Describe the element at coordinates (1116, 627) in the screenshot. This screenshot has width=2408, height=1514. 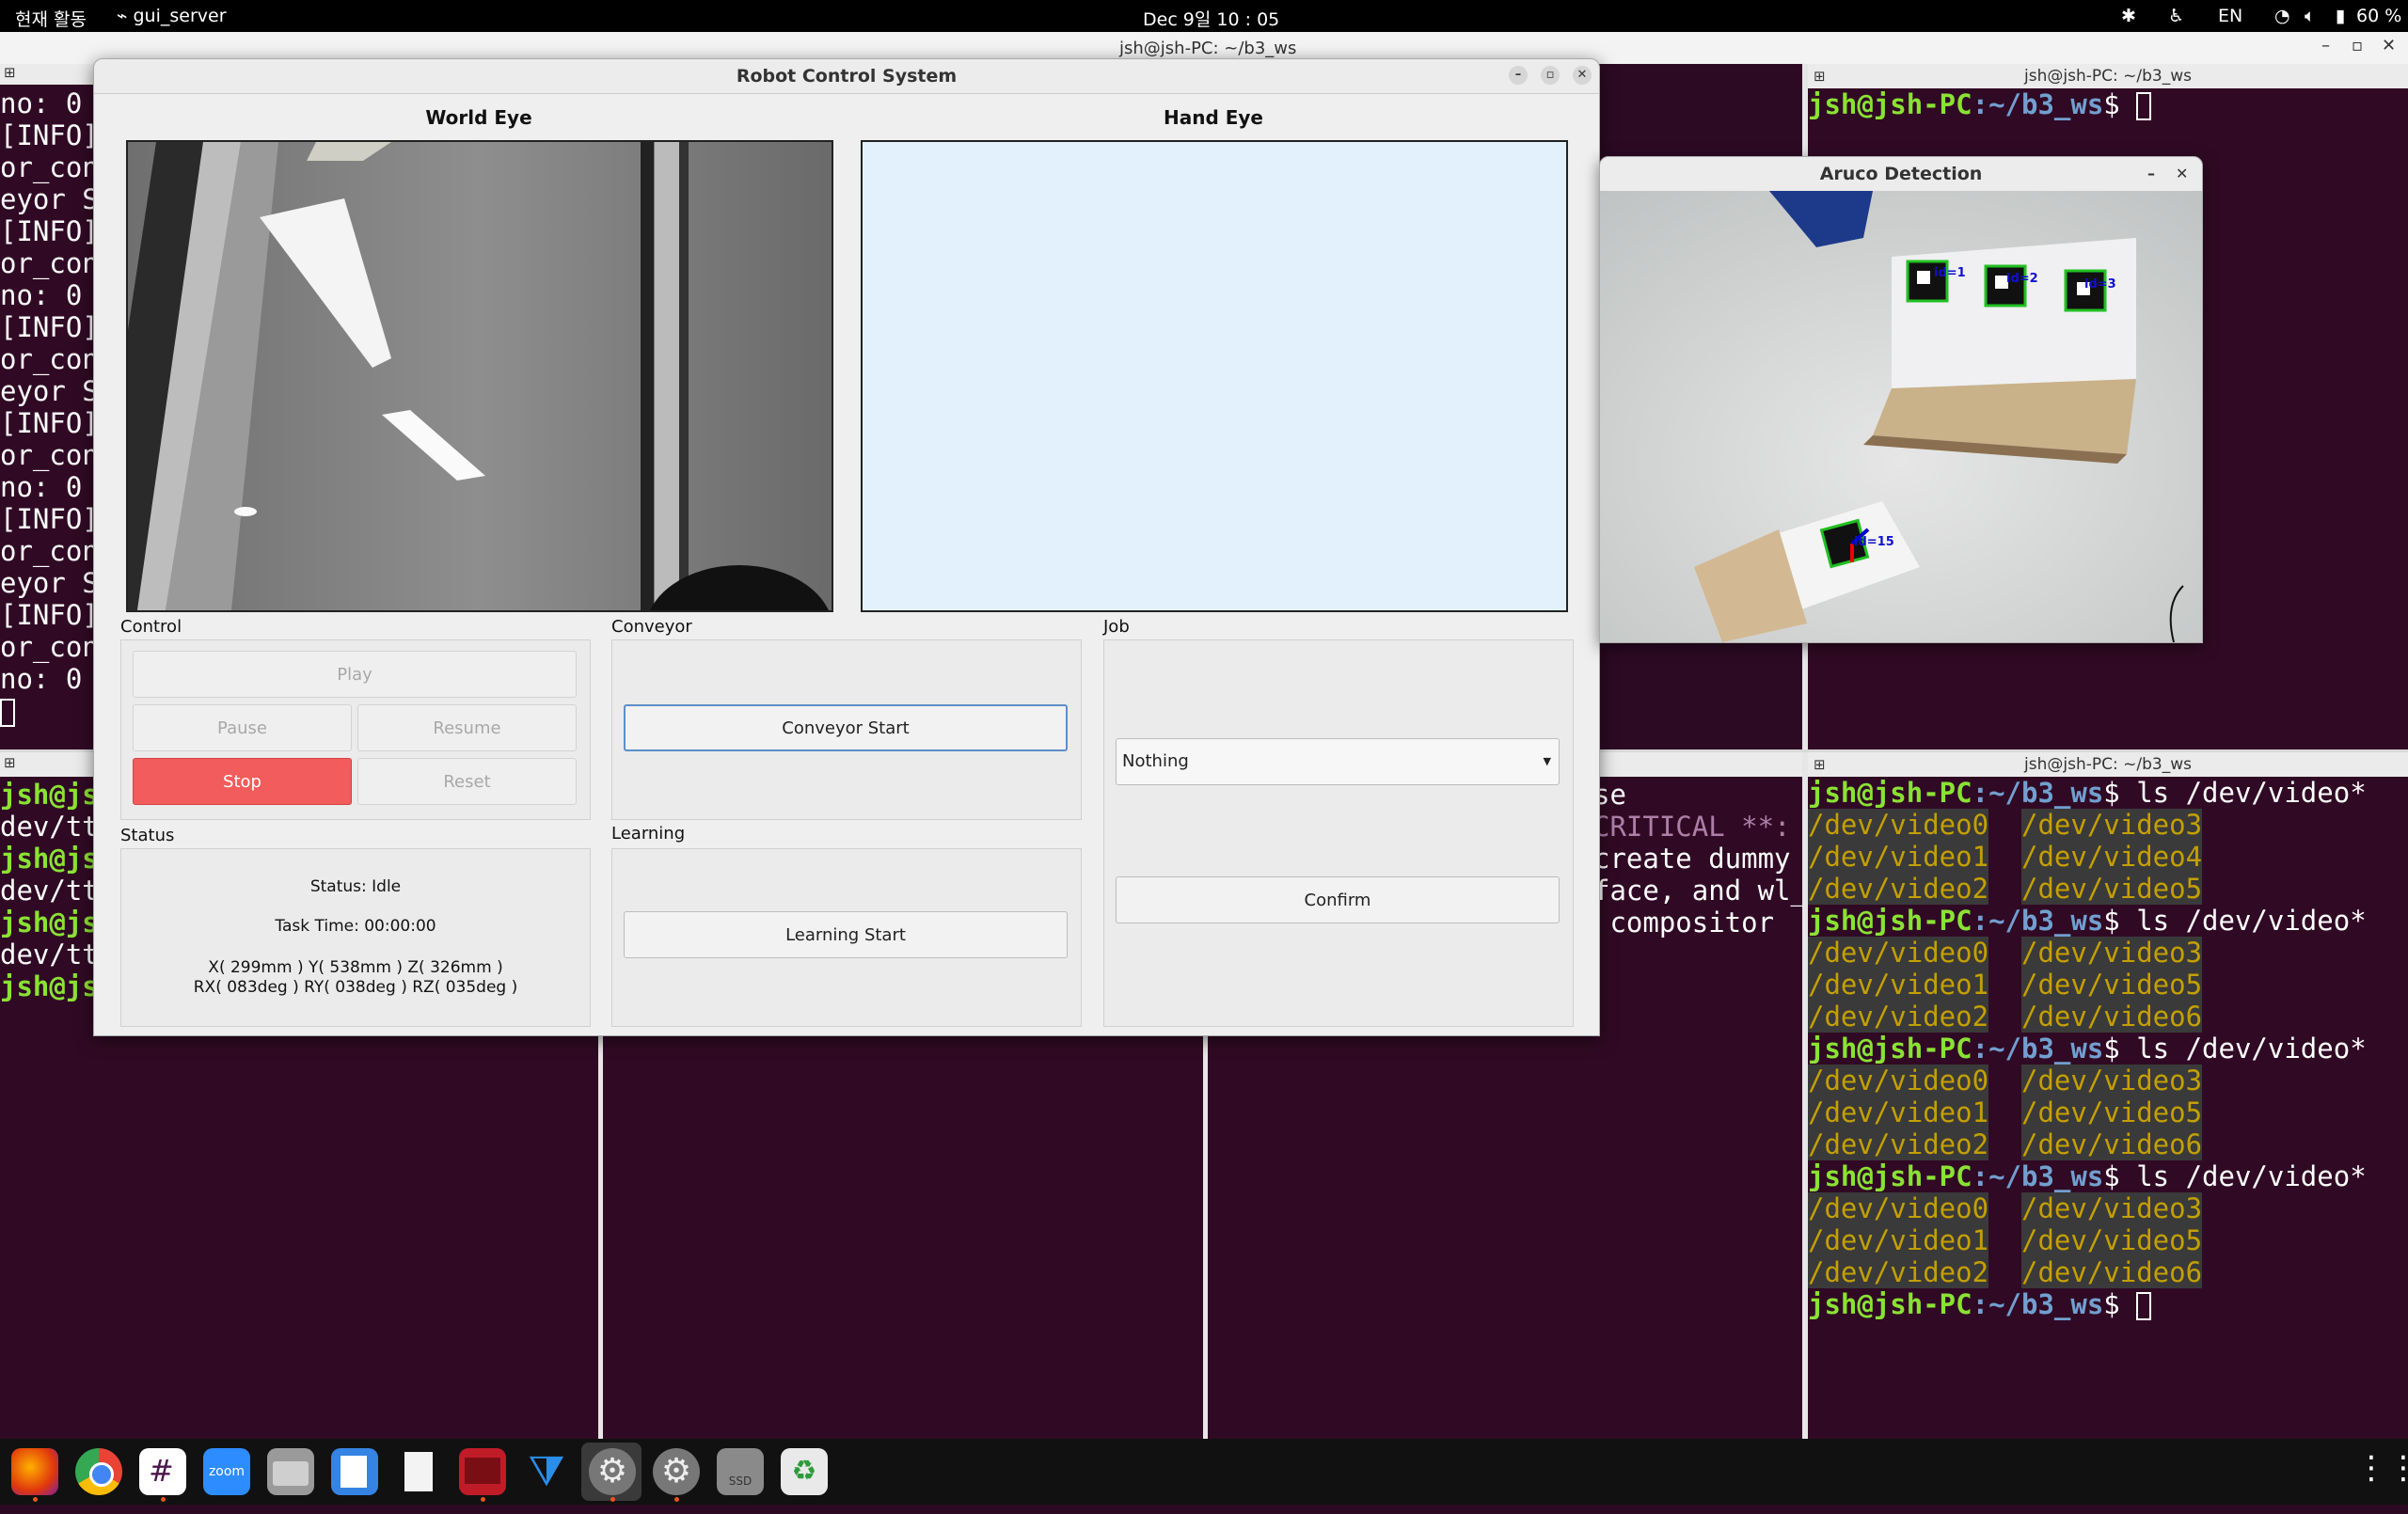
I see `job-group-label: Job` at that location.